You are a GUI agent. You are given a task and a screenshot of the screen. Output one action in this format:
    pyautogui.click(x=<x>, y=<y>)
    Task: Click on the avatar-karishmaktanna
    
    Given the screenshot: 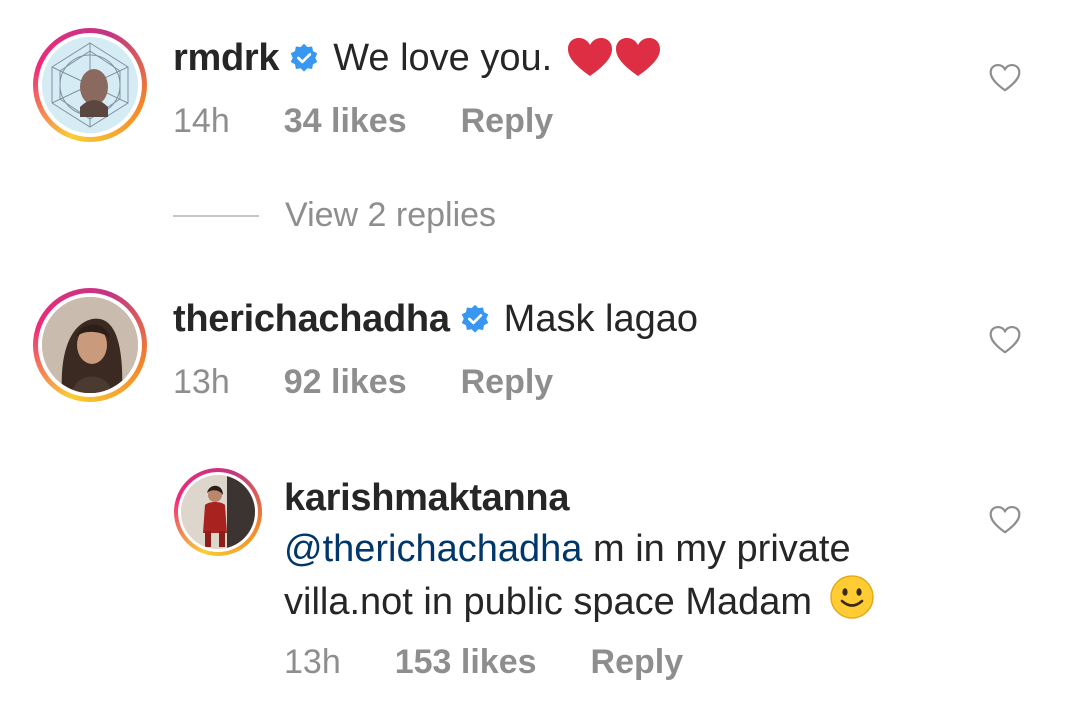 What is the action you would take?
    pyautogui.click(x=218, y=512)
    